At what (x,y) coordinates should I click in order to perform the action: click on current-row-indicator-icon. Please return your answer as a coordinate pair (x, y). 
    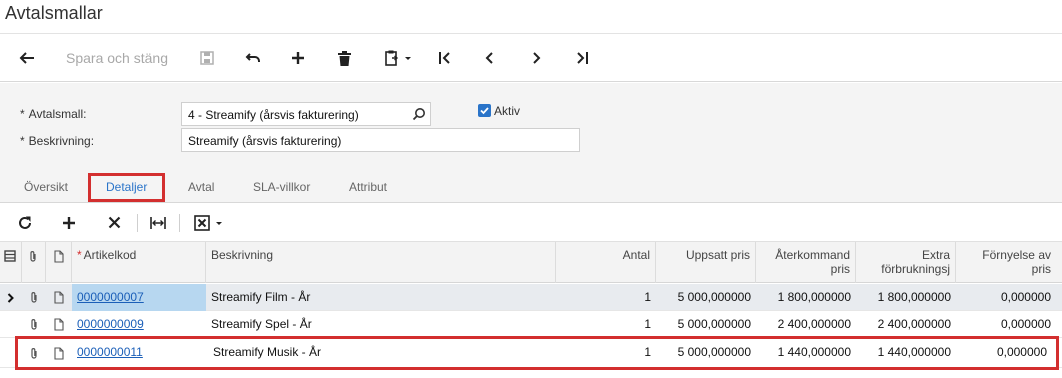
    Looking at the image, I should click on (11, 297).